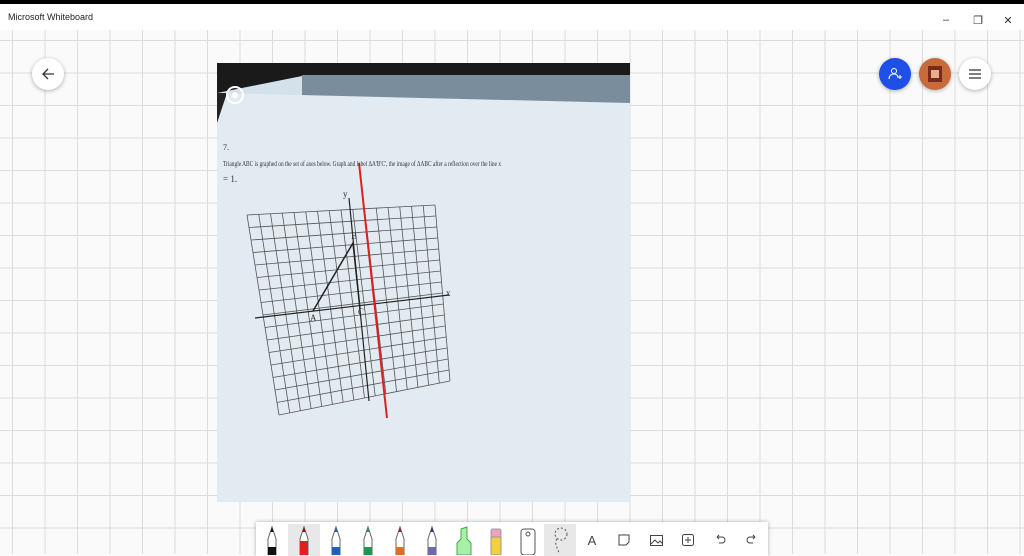 This screenshot has width=1024, height=556. What do you see at coordinates (464, 540) in the screenshot?
I see `highlighter` at bounding box center [464, 540].